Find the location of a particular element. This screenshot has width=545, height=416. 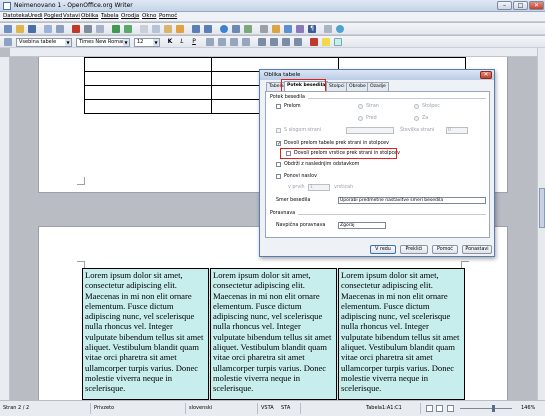

dialog-close-button: ✕ is located at coordinates (486, 75).